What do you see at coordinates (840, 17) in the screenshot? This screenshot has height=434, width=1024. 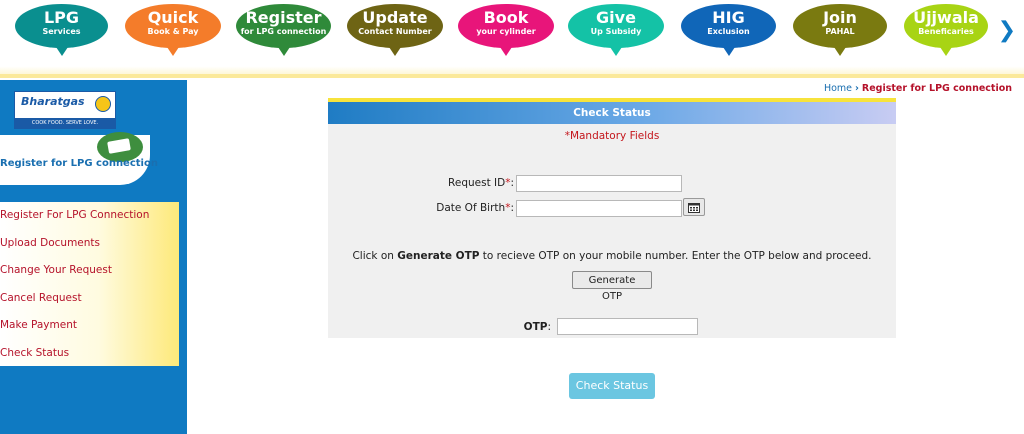 I see `nav-title: Join` at bounding box center [840, 17].